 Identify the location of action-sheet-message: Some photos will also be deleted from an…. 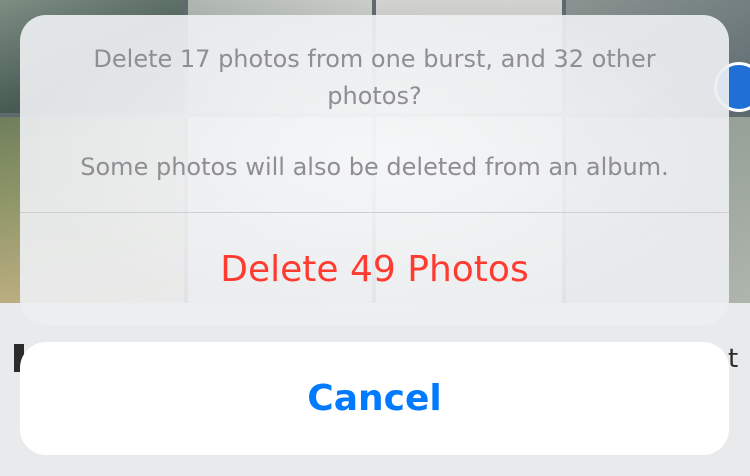
(374, 167).